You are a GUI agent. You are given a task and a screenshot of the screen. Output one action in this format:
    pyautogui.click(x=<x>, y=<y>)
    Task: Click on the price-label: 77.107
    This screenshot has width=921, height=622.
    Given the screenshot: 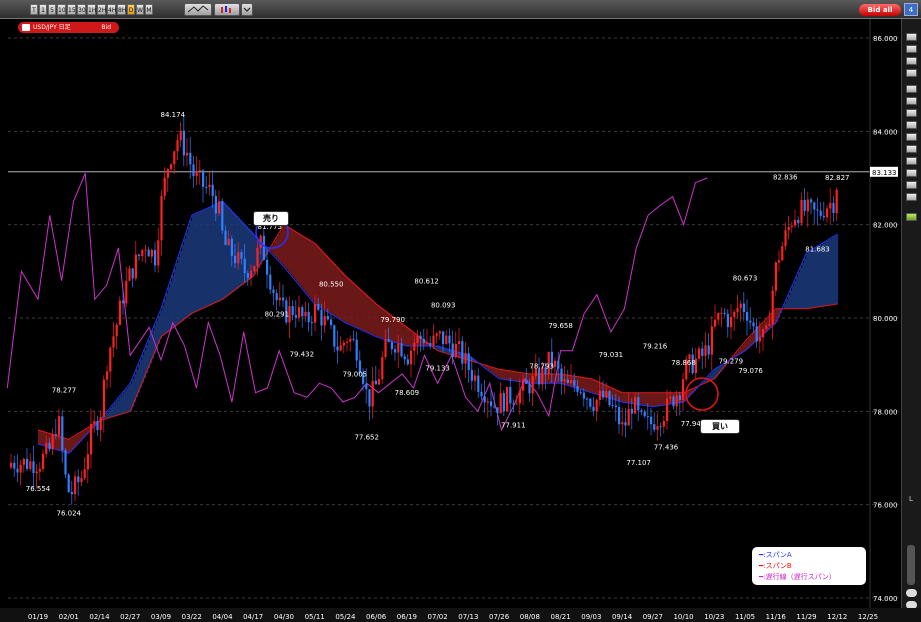 What is the action you would take?
    pyautogui.click(x=638, y=463)
    